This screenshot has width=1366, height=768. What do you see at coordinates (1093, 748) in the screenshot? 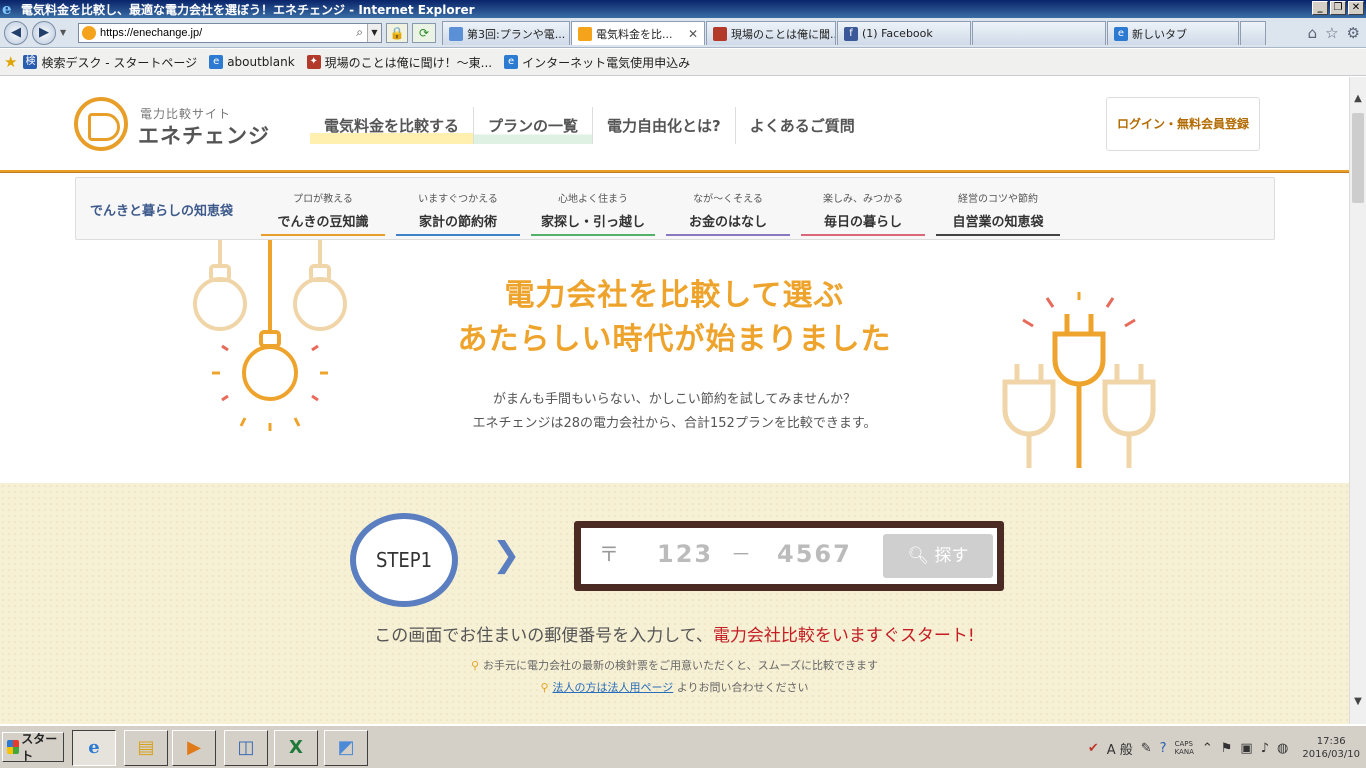
I see `security-tray-icon: ✔` at bounding box center [1093, 748].